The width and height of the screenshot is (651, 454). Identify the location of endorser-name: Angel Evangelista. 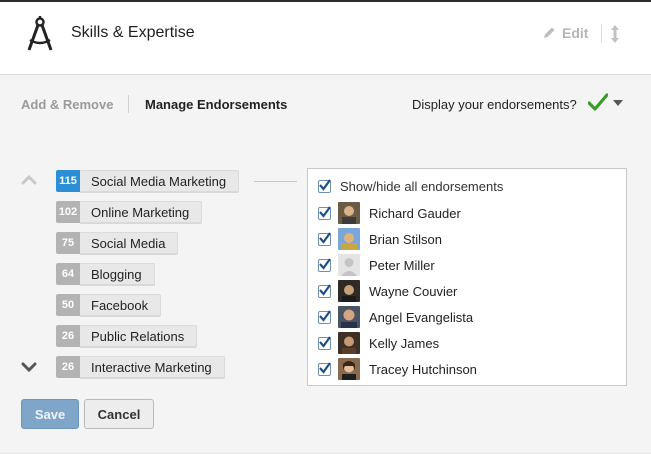
(421, 317).